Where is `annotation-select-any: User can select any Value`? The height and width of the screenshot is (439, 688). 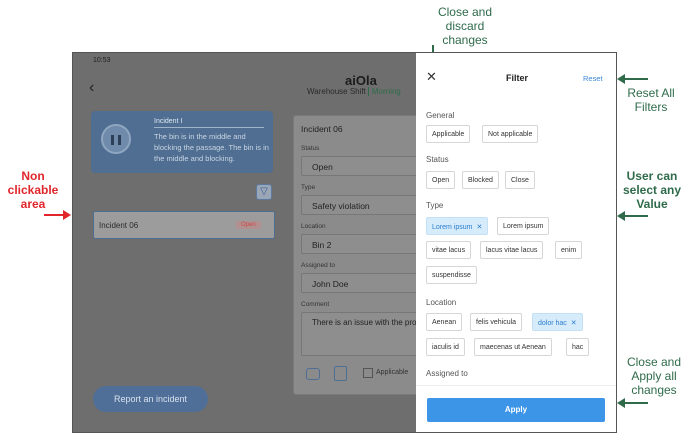
annotation-select-any: User can select any Value is located at coordinates (652, 190).